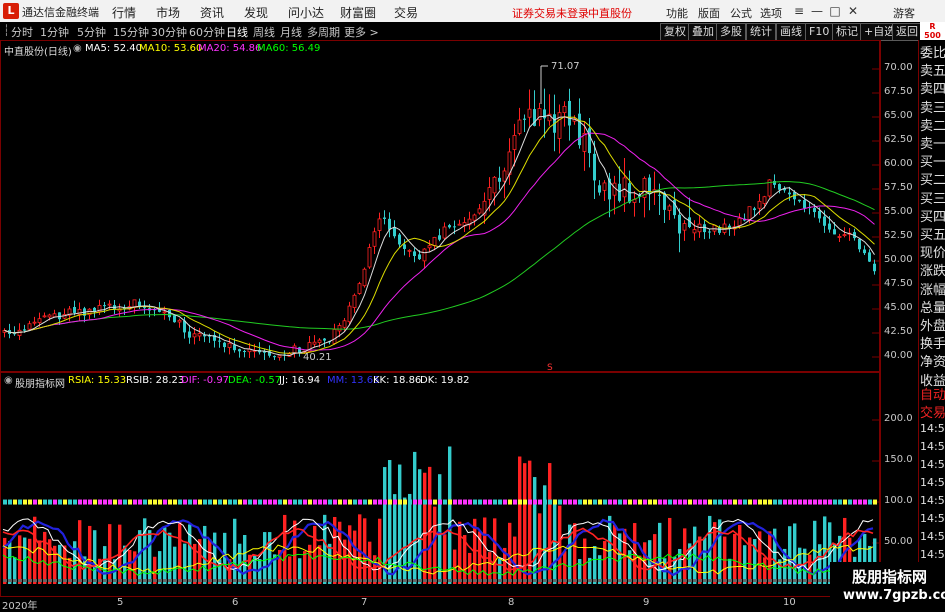 The width and height of the screenshot is (945, 612). What do you see at coordinates (675, 32) in the screenshot?
I see `restore-rights-button: 复权` at bounding box center [675, 32].